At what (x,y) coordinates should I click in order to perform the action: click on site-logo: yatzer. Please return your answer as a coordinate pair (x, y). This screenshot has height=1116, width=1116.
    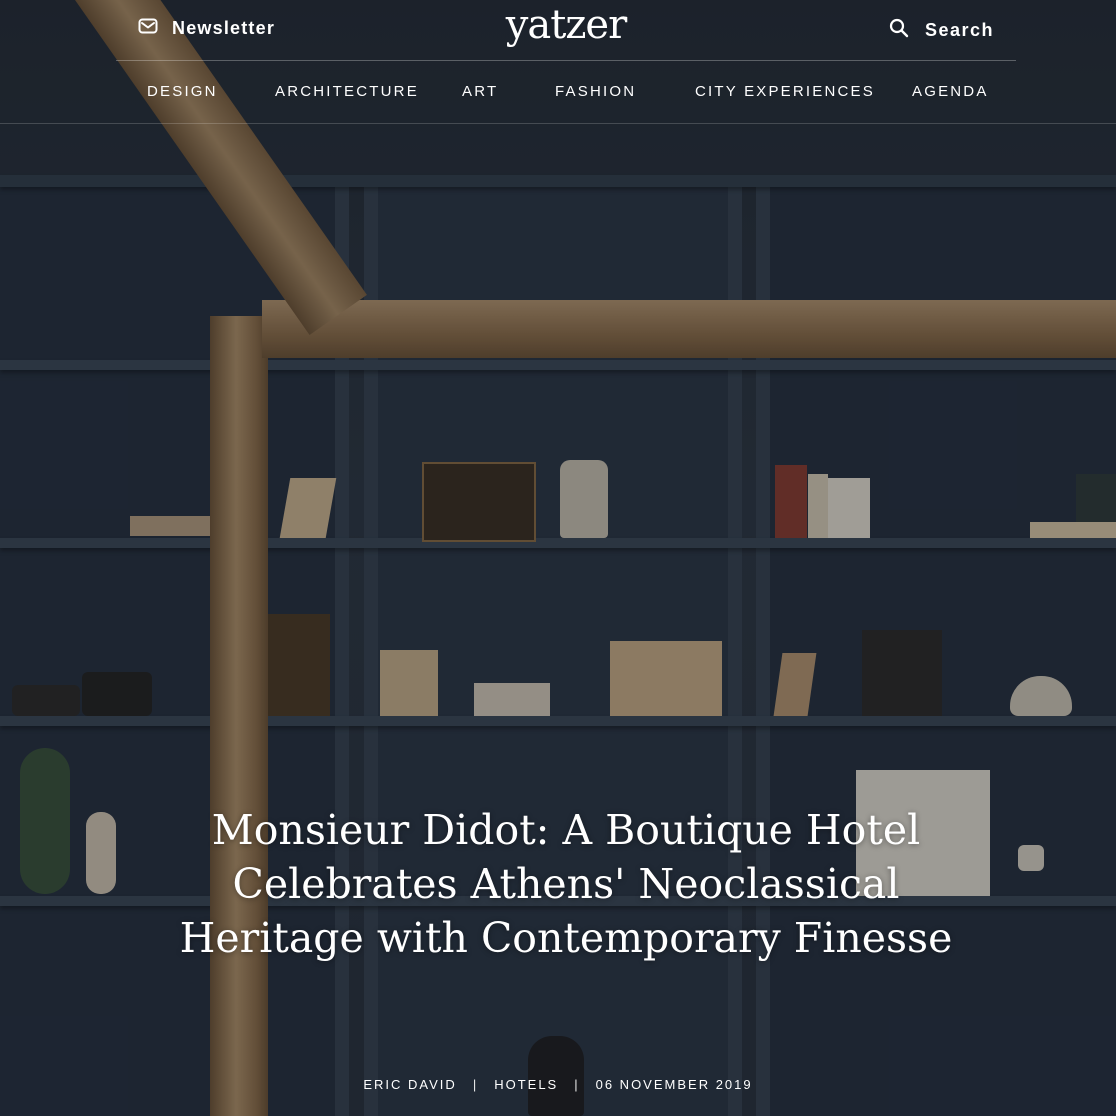
    Looking at the image, I should click on (566, 25).